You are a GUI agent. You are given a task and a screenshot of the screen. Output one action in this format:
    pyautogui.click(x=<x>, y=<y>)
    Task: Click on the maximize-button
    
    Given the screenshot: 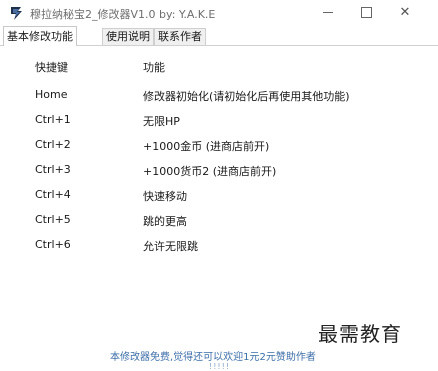 What is the action you would take?
    pyautogui.click(x=366, y=12)
    